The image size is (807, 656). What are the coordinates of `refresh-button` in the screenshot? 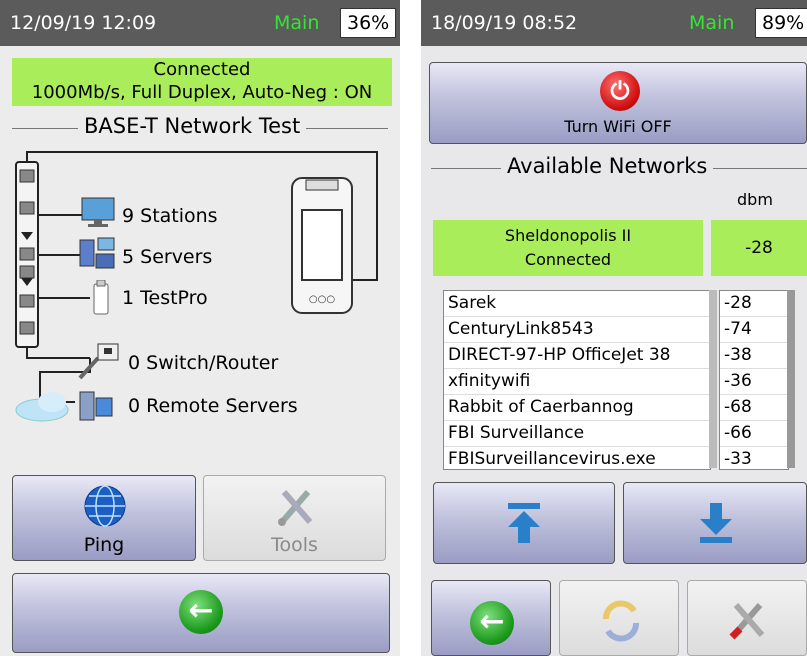 It's located at (619, 618).